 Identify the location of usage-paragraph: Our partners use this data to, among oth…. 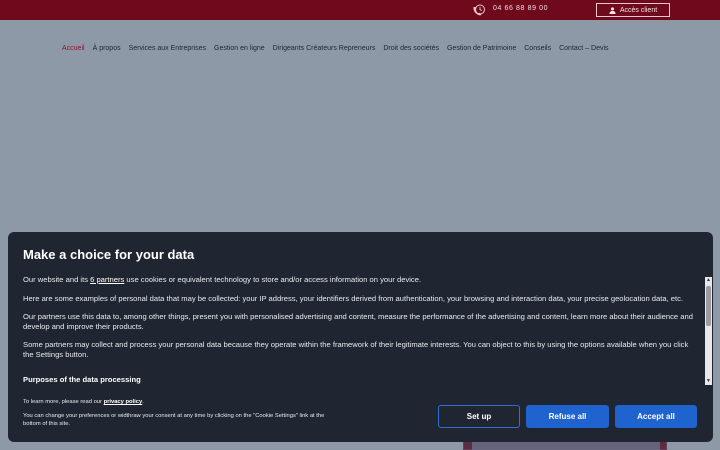
(358, 321).